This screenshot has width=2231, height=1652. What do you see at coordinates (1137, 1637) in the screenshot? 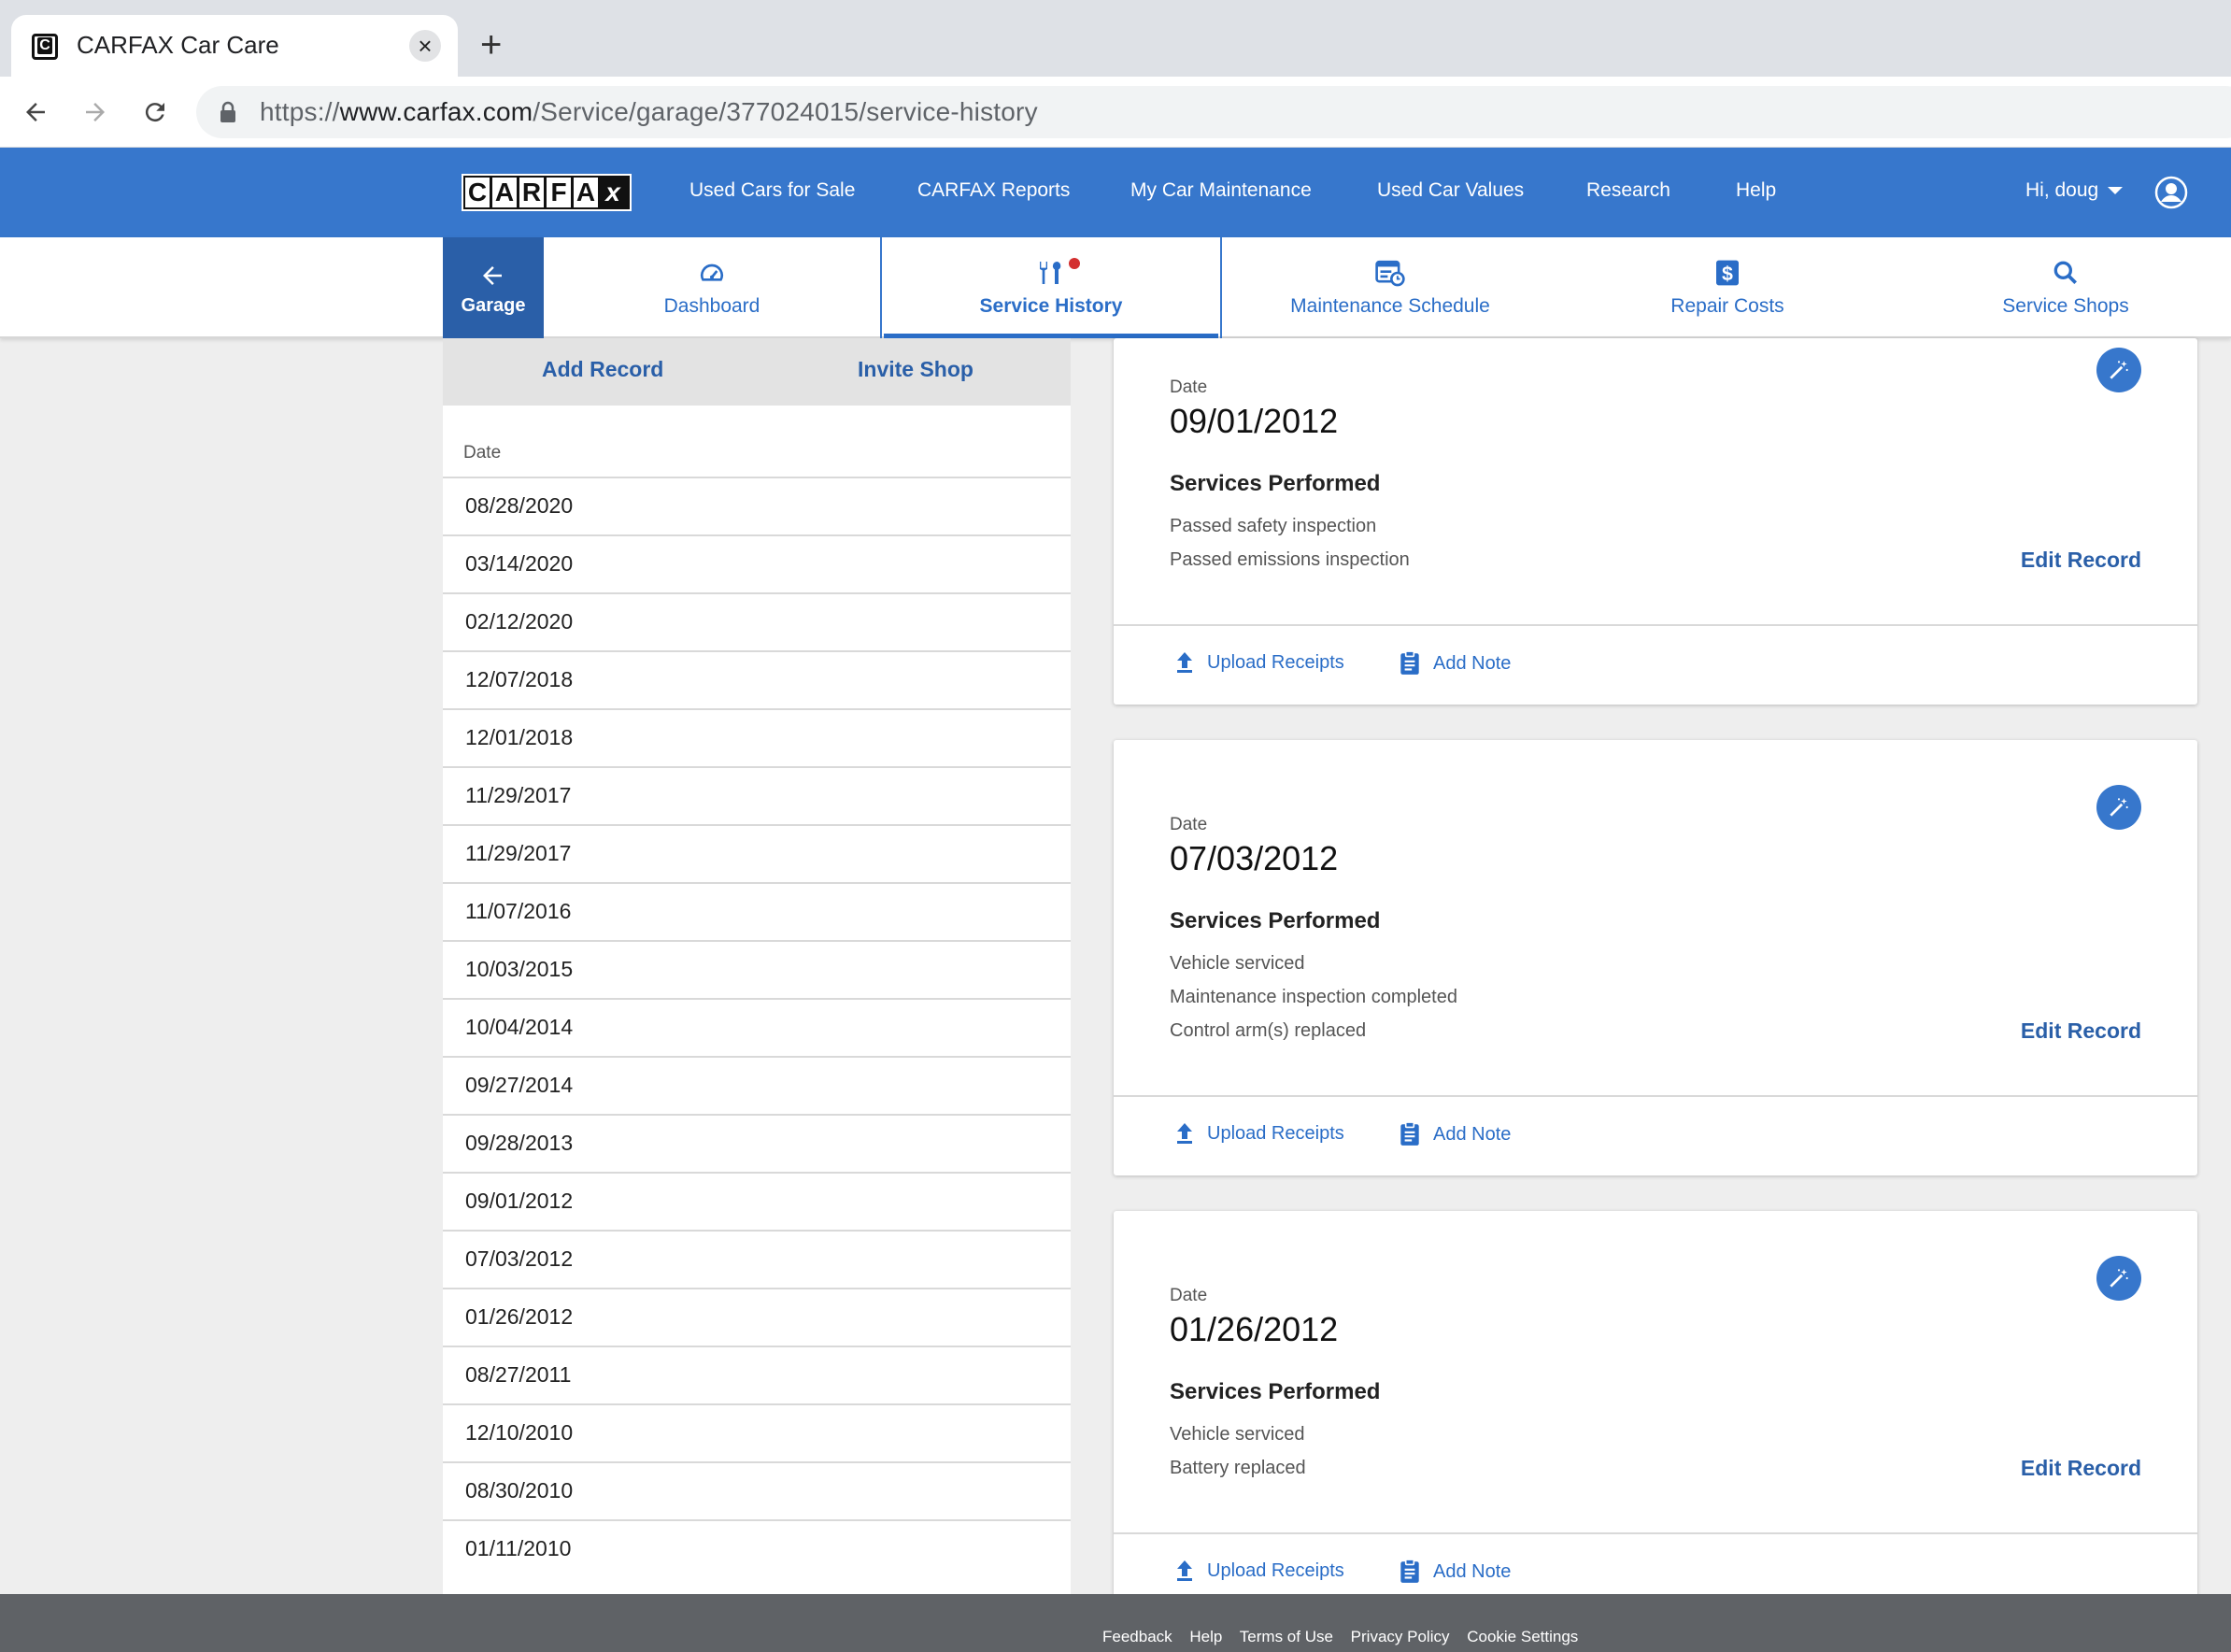
I see `footer-feedback-link: Feedback` at bounding box center [1137, 1637].